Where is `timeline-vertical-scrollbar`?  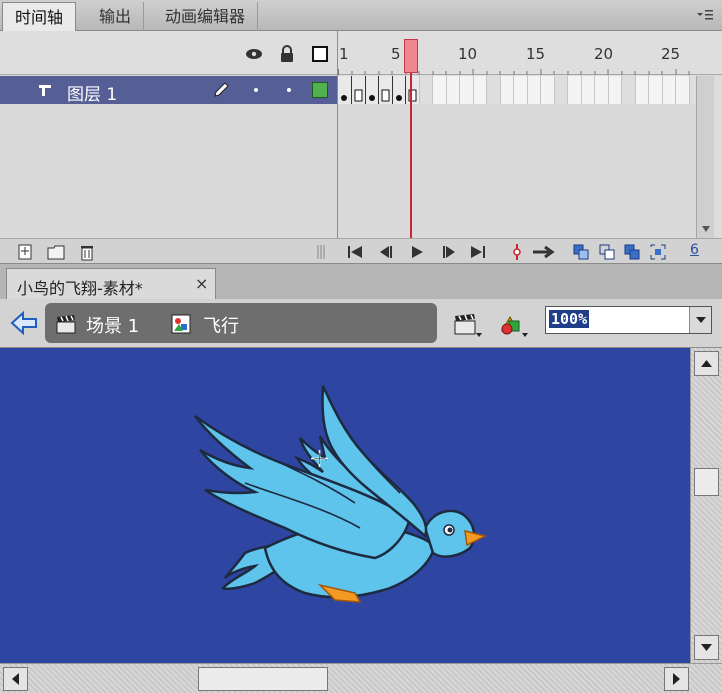
timeline-vertical-scrollbar is located at coordinates (705, 157).